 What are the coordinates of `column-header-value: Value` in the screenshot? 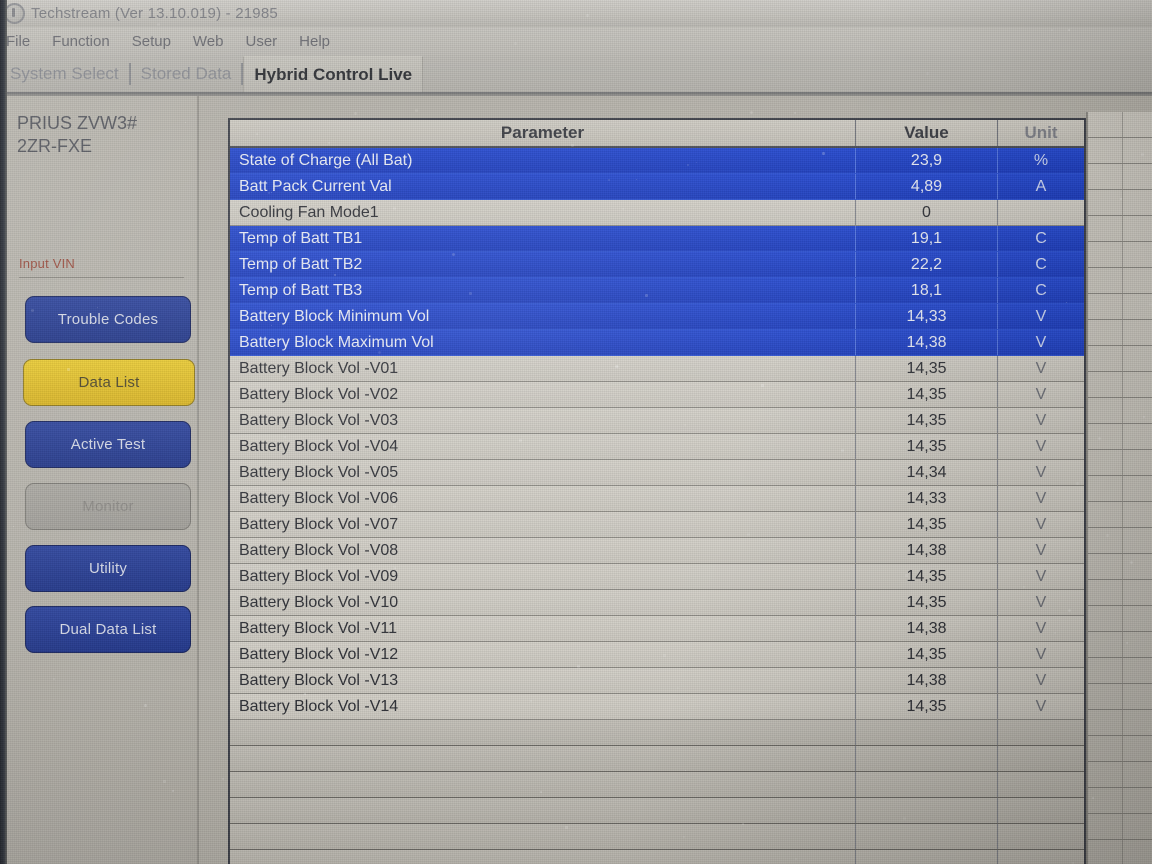 It's located at (927, 133).